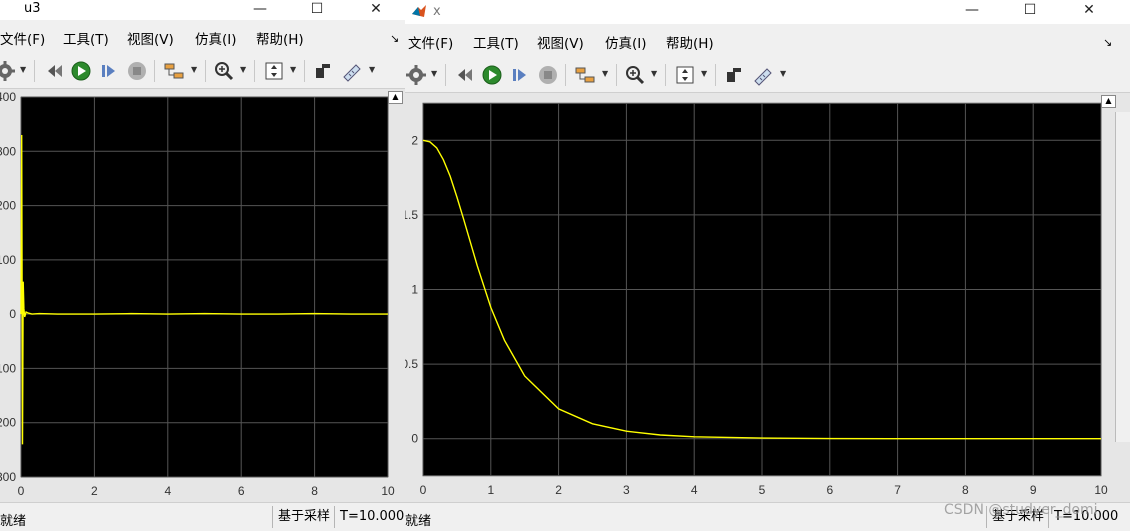 This screenshot has width=1130, height=531. Describe the element at coordinates (8, 368) in the screenshot. I see `y-tick-label: -100` at that location.